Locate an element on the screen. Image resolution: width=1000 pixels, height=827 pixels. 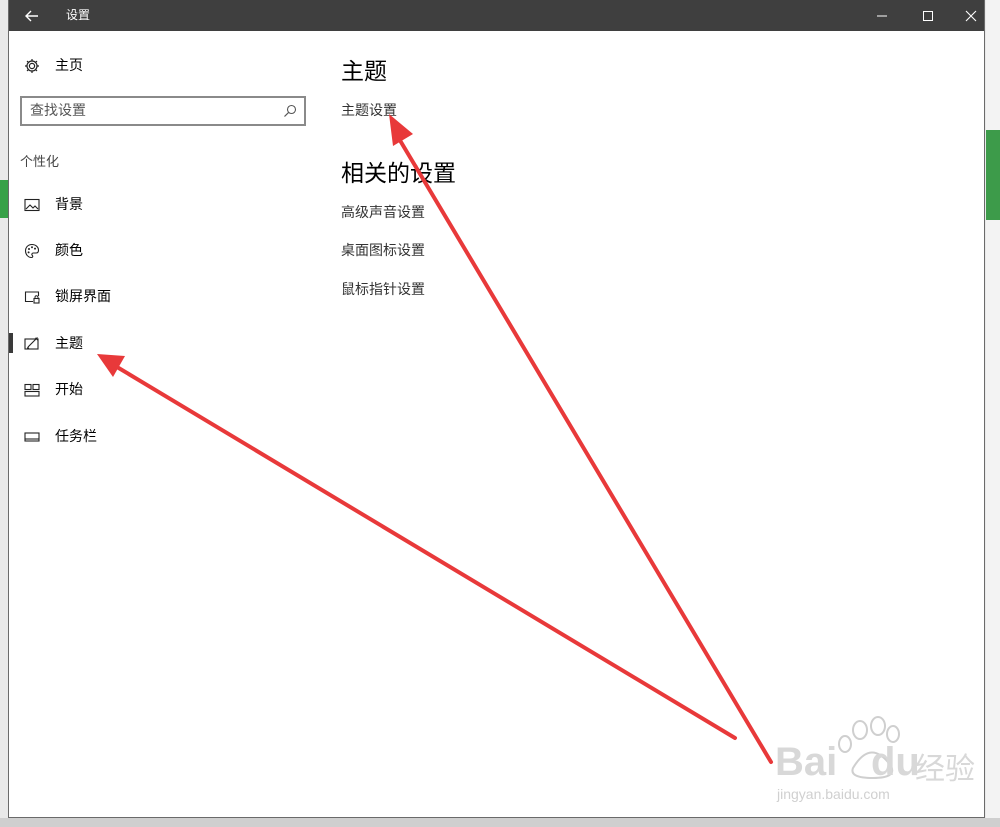
background-window-edge is located at coordinates (993, 413).